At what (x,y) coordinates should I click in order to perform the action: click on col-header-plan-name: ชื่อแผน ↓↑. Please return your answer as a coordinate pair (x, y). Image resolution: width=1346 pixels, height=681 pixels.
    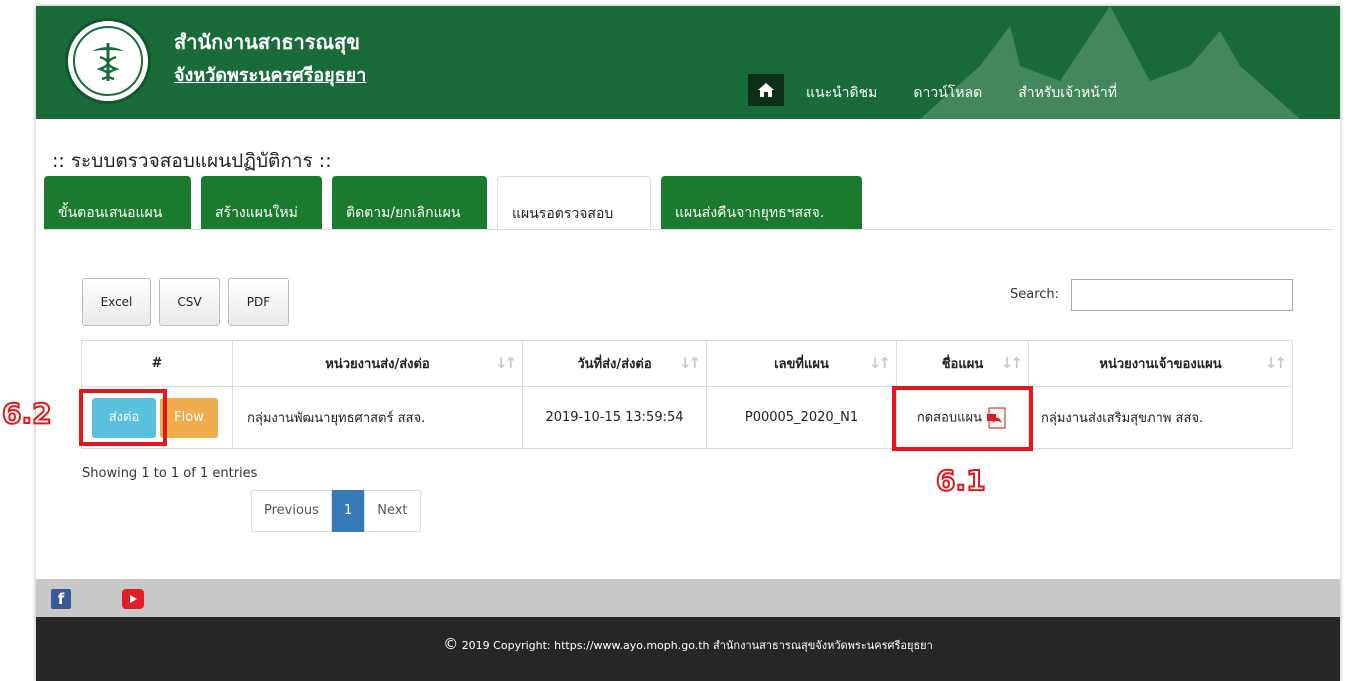
    Looking at the image, I should click on (962, 363).